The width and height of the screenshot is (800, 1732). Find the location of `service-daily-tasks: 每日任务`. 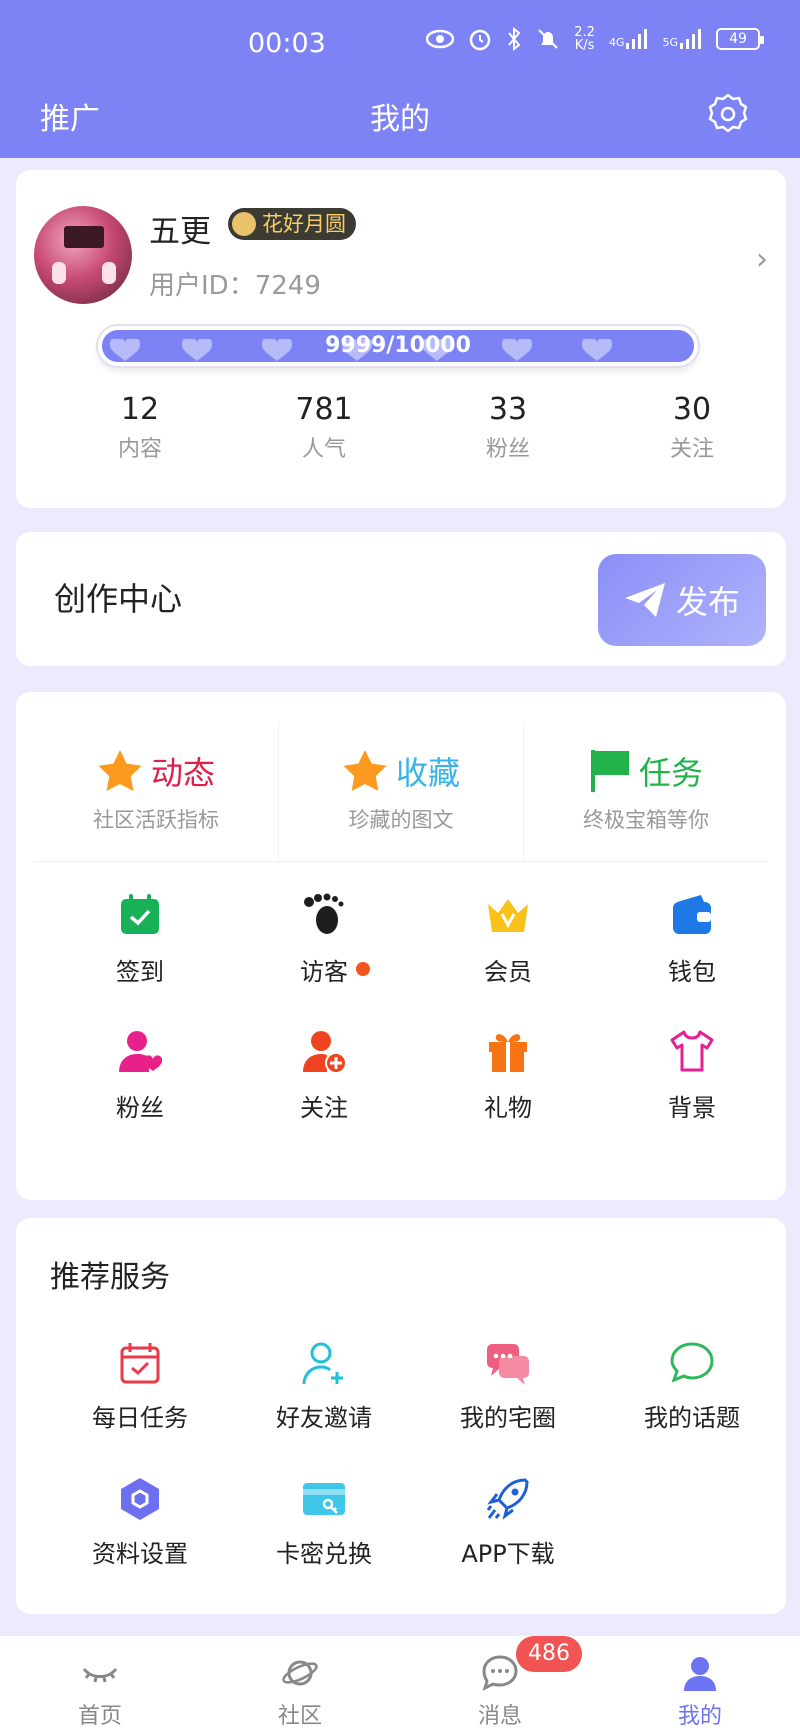

service-daily-tasks: 每日任务 is located at coordinates (140, 1408).